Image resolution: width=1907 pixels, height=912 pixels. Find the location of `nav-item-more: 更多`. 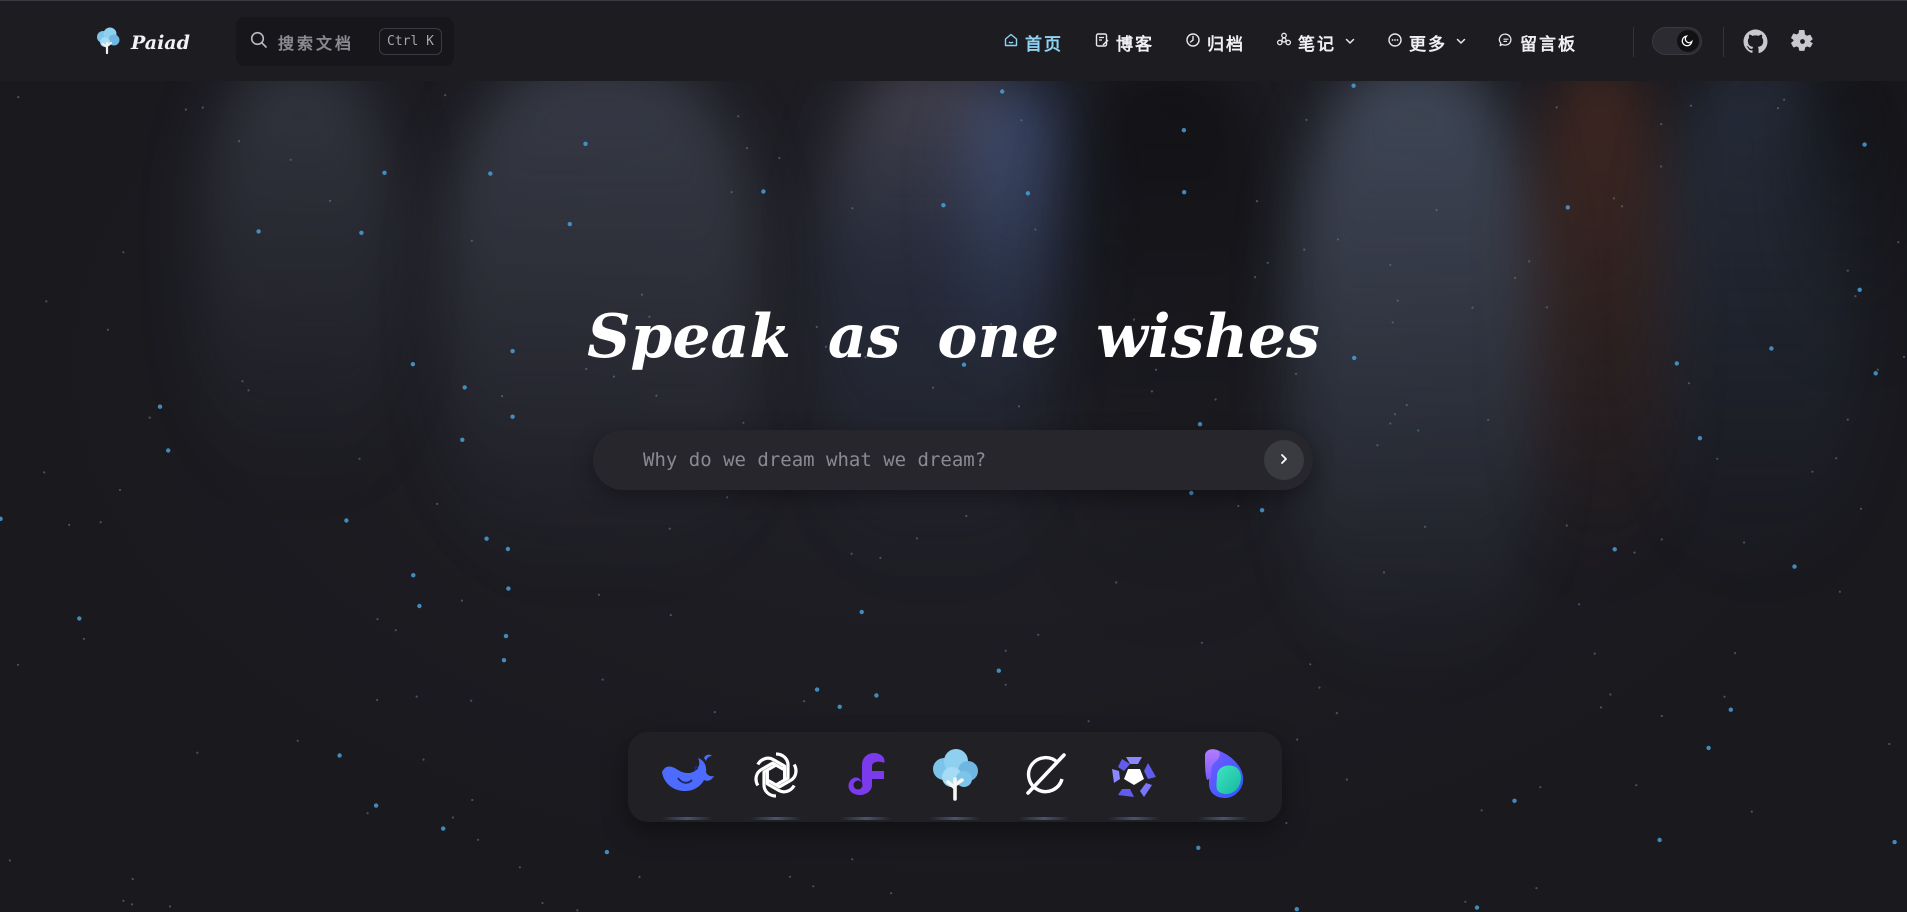

nav-item-more: 更多 is located at coordinates (1427, 42).